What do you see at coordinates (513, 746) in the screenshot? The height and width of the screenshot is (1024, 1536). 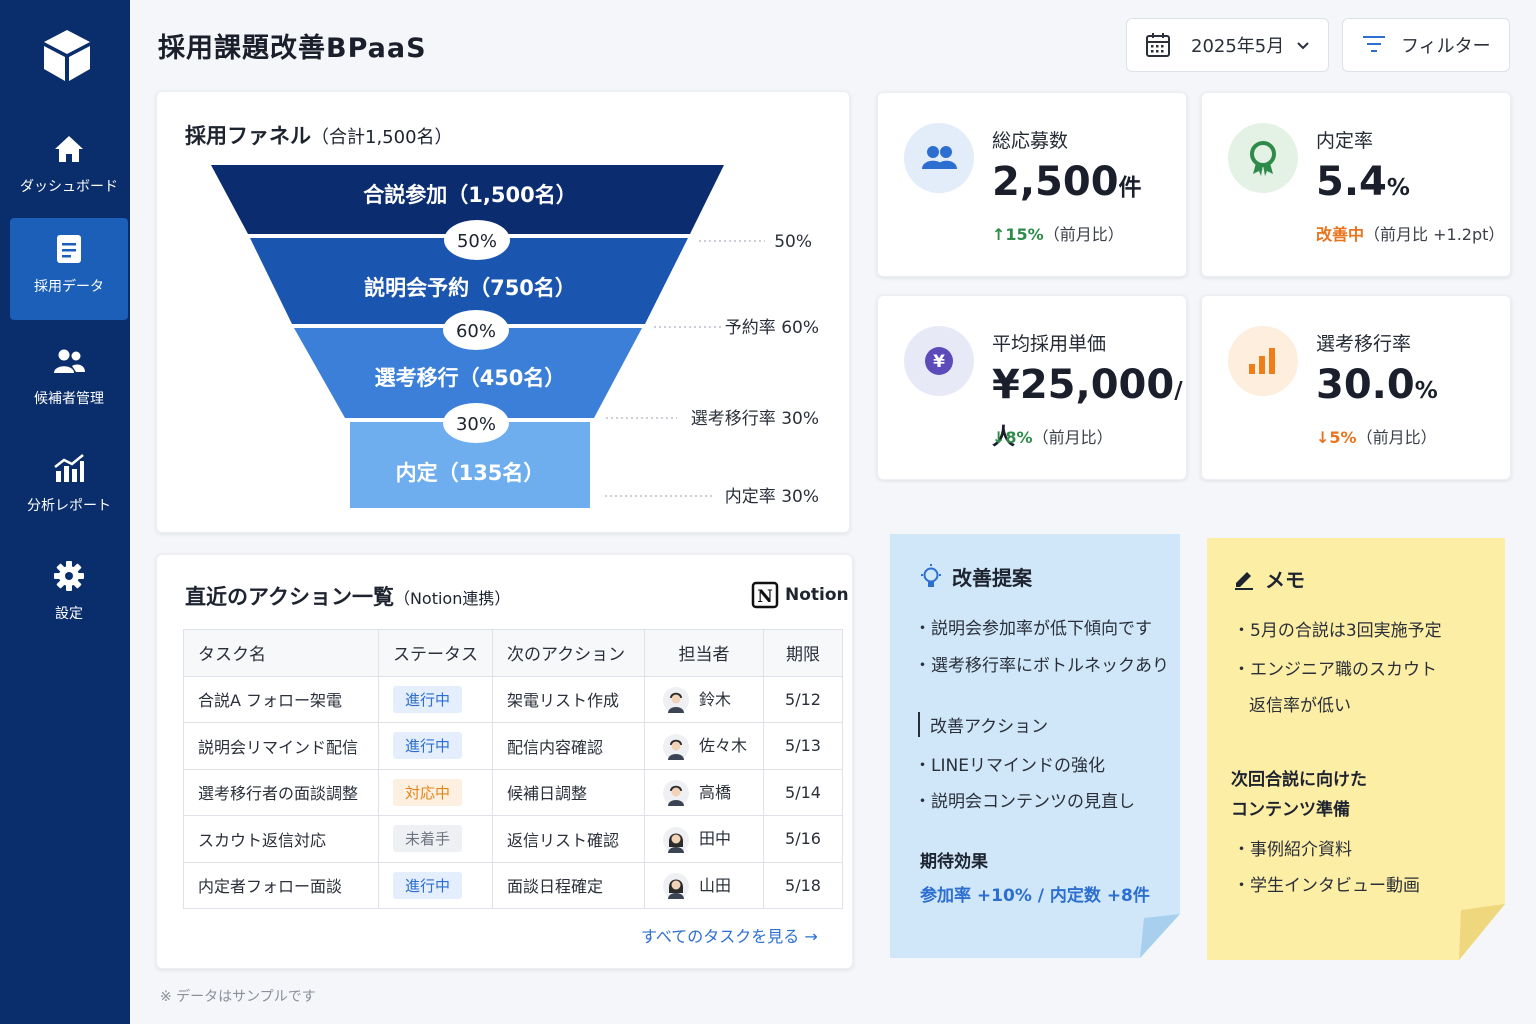 I see `table-row: 説明会リマインド配信 進行中 配信内容確認 佐々木 5/13` at bounding box center [513, 746].